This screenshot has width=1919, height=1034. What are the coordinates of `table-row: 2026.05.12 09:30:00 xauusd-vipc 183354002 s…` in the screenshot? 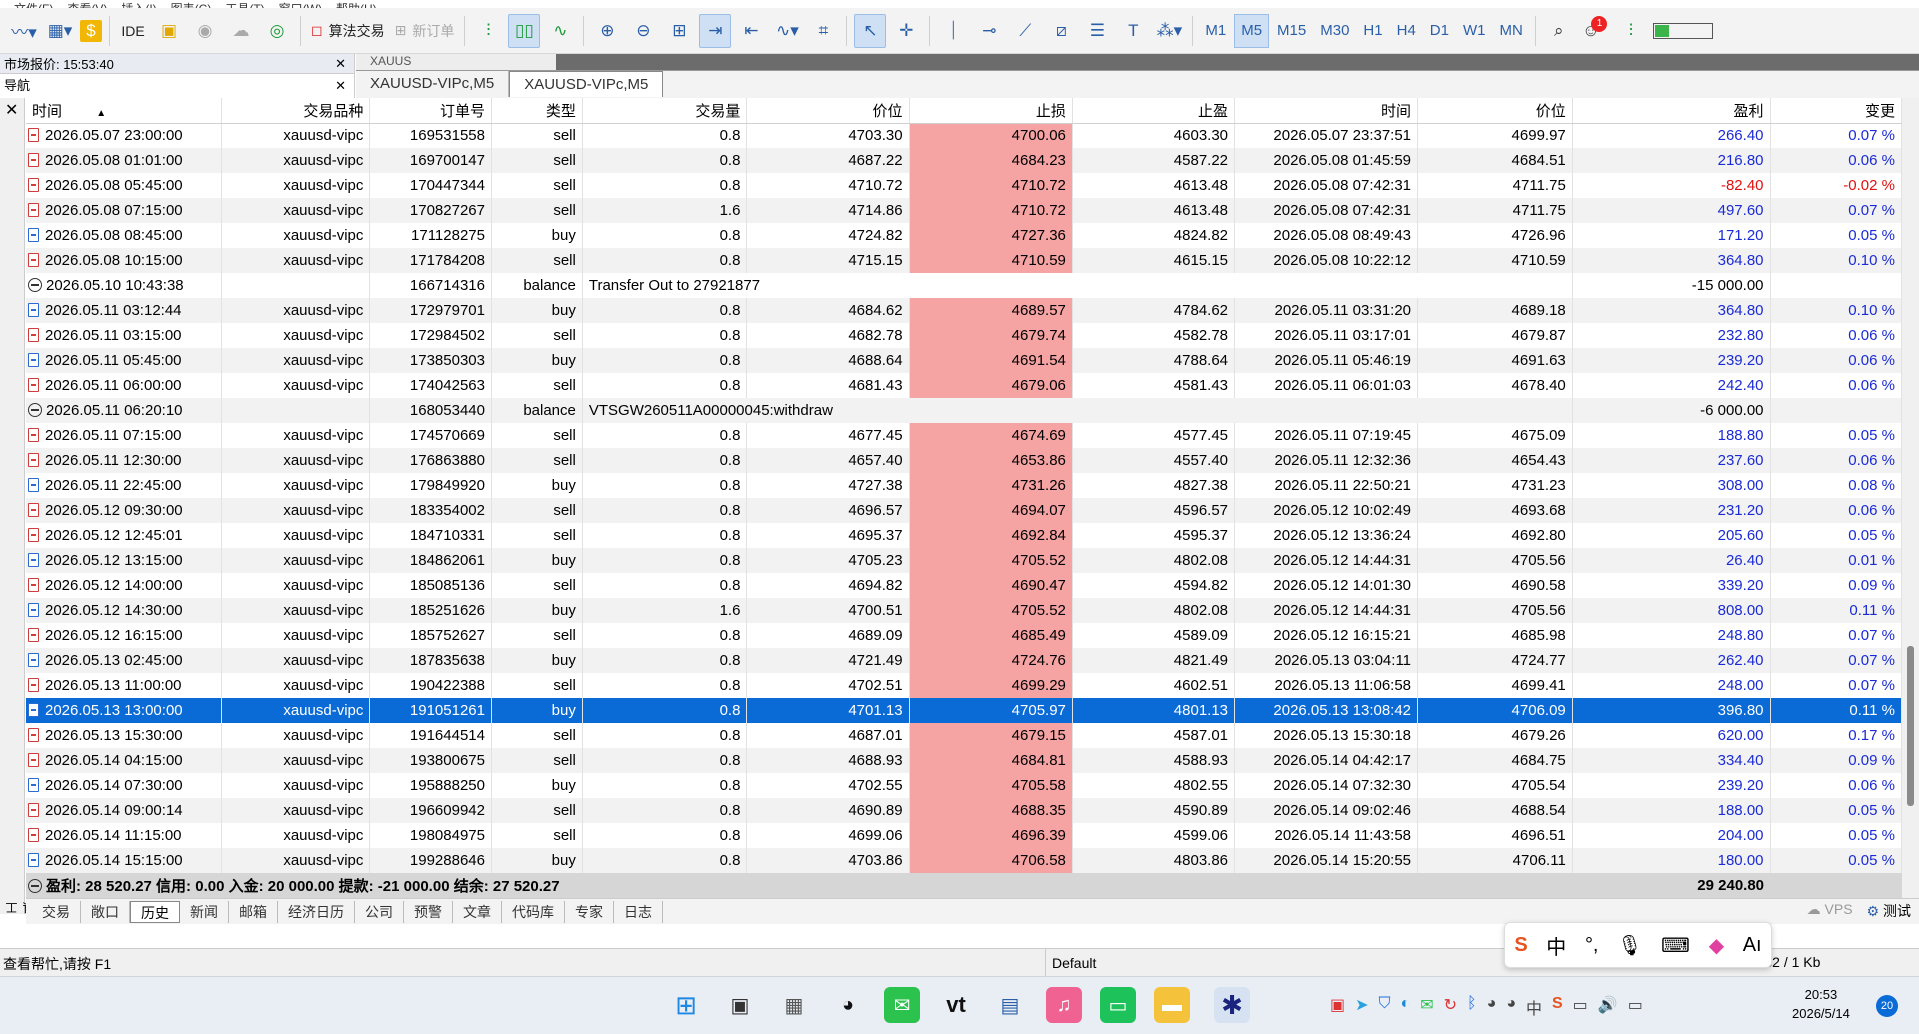 It's located at (964, 510).